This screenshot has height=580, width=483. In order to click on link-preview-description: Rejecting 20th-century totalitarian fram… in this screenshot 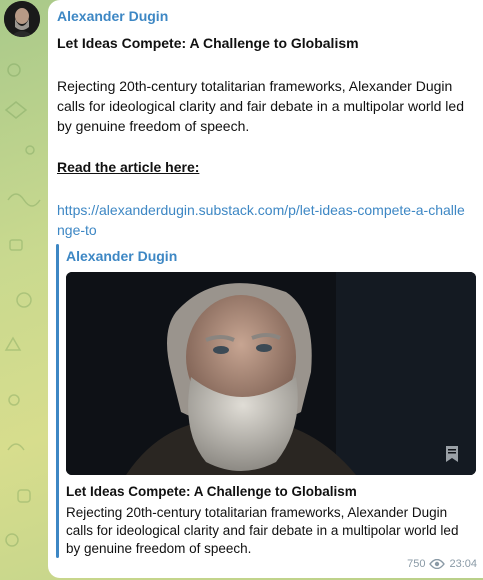, I will do `click(262, 530)`.